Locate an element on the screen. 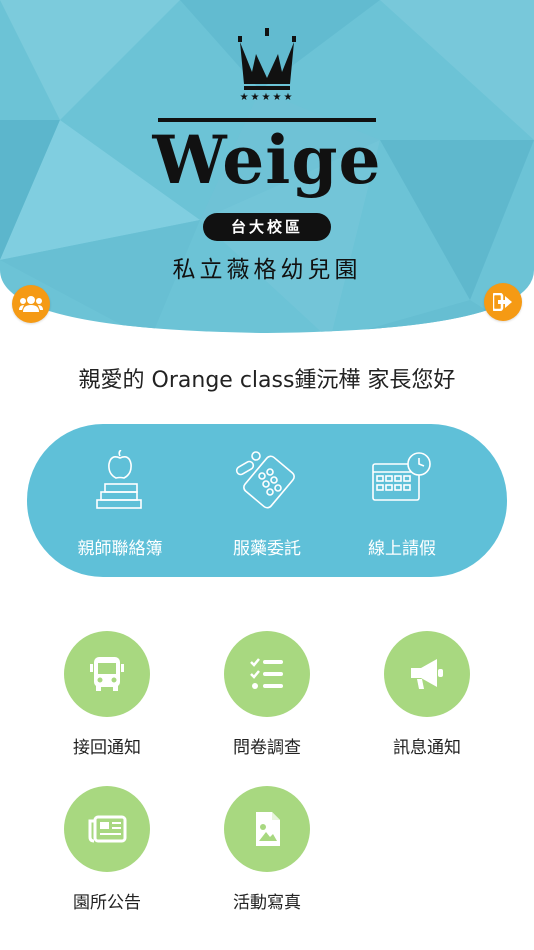  pickup-notice-label: 接回通知 is located at coordinates (107, 748).